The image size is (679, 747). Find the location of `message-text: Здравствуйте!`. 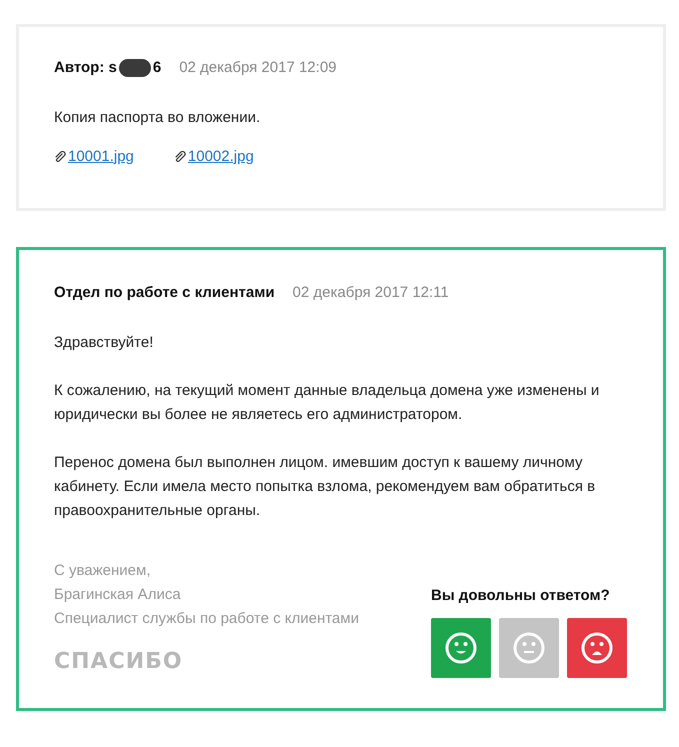

message-text: Здравствуйте! is located at coordinates (104, 342).